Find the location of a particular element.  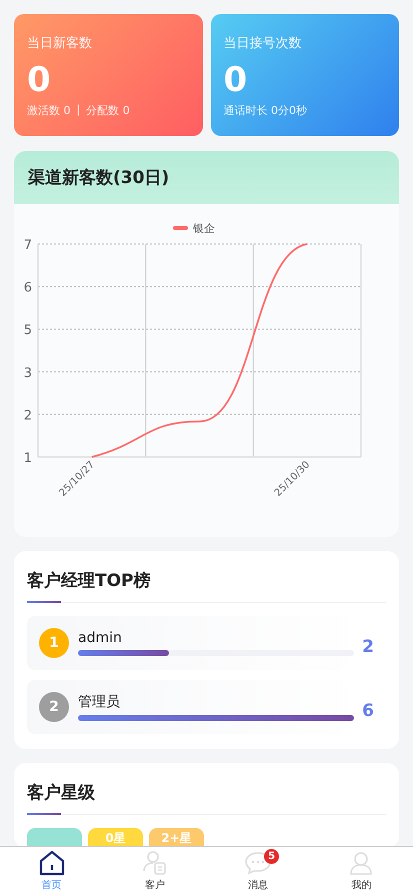

star-tile is located at coordinates (54, 837).